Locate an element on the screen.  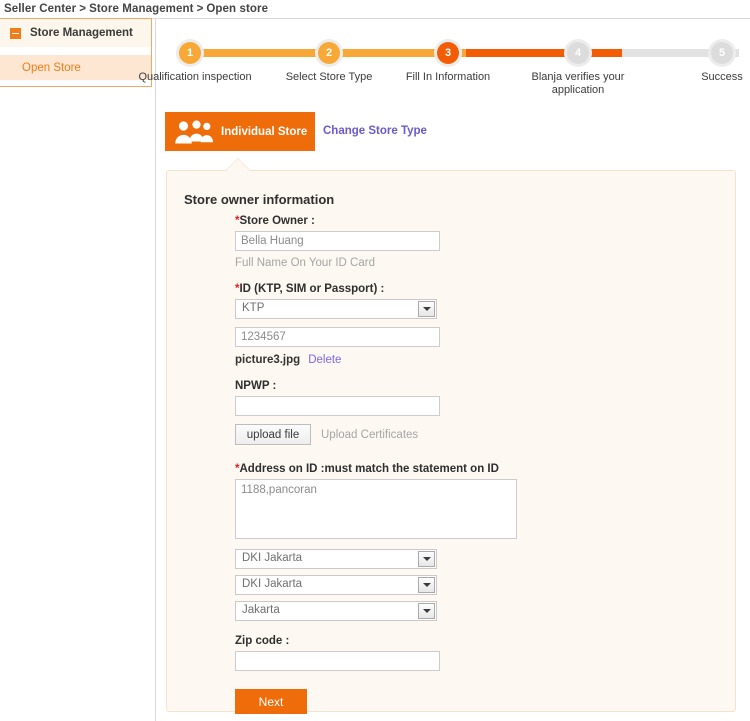
stepper-circle-1: 1 is located at coordinates (190, 53).